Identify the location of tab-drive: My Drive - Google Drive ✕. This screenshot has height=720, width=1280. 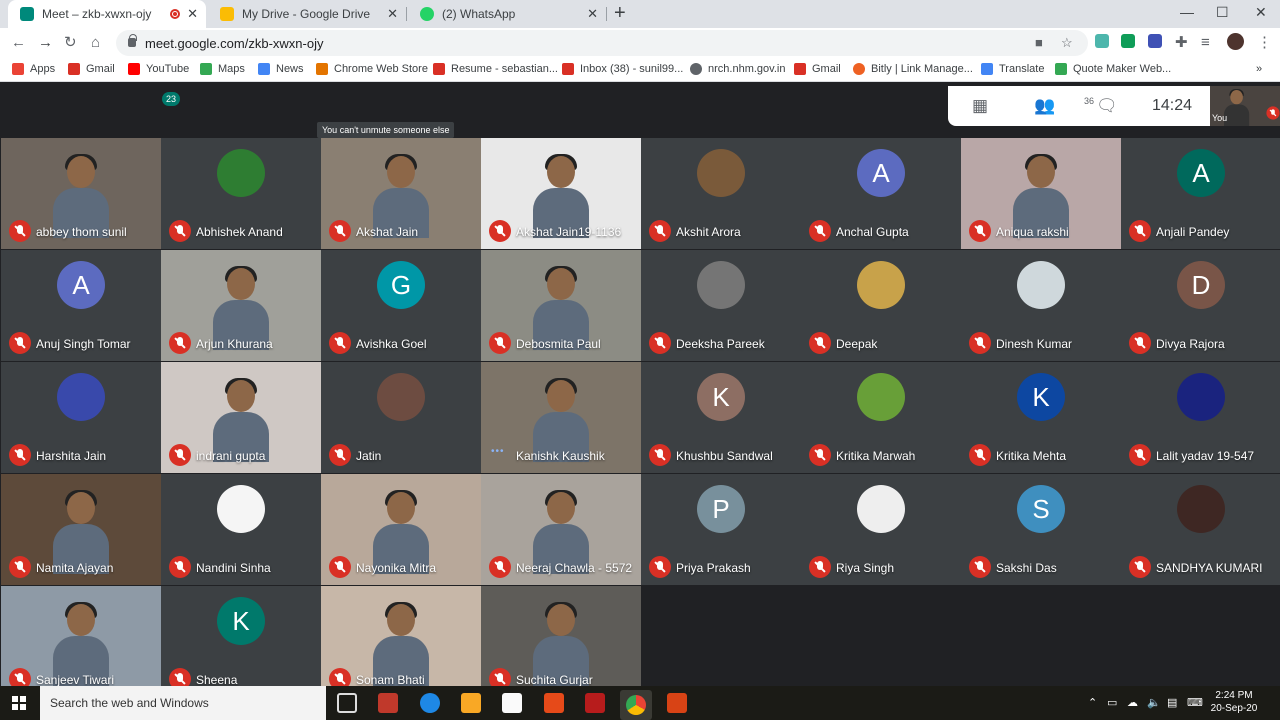
(307, 14).